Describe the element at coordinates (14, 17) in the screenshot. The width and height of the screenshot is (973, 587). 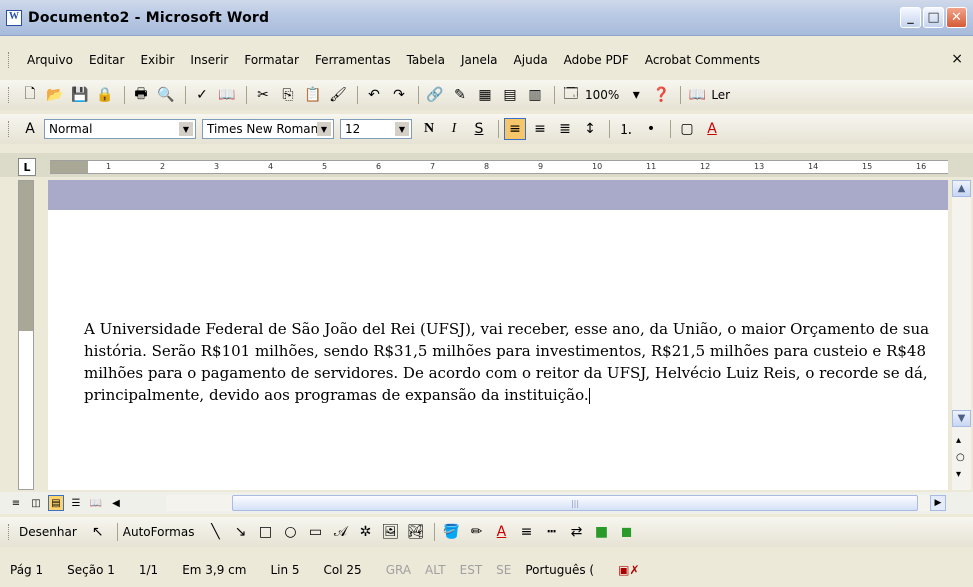
I see `word-app-icon` at that location.